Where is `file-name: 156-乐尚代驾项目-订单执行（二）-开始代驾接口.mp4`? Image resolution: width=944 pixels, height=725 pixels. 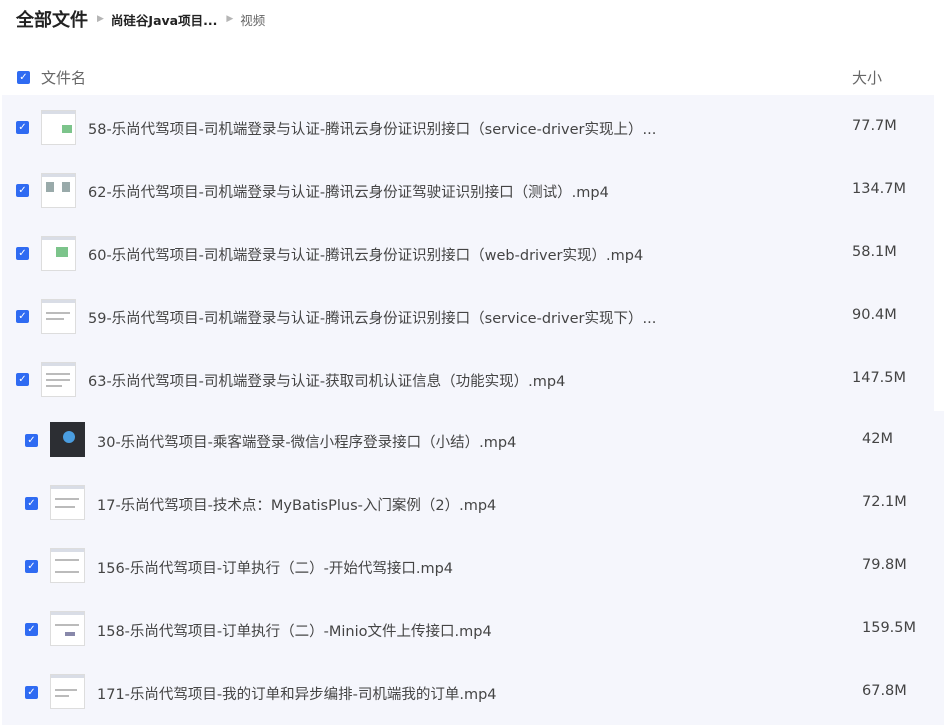 file-name: 156-乐尚代驾项目-订单执行（二）-开始代驾接口.mp4 is located at coordinates (275, 567).